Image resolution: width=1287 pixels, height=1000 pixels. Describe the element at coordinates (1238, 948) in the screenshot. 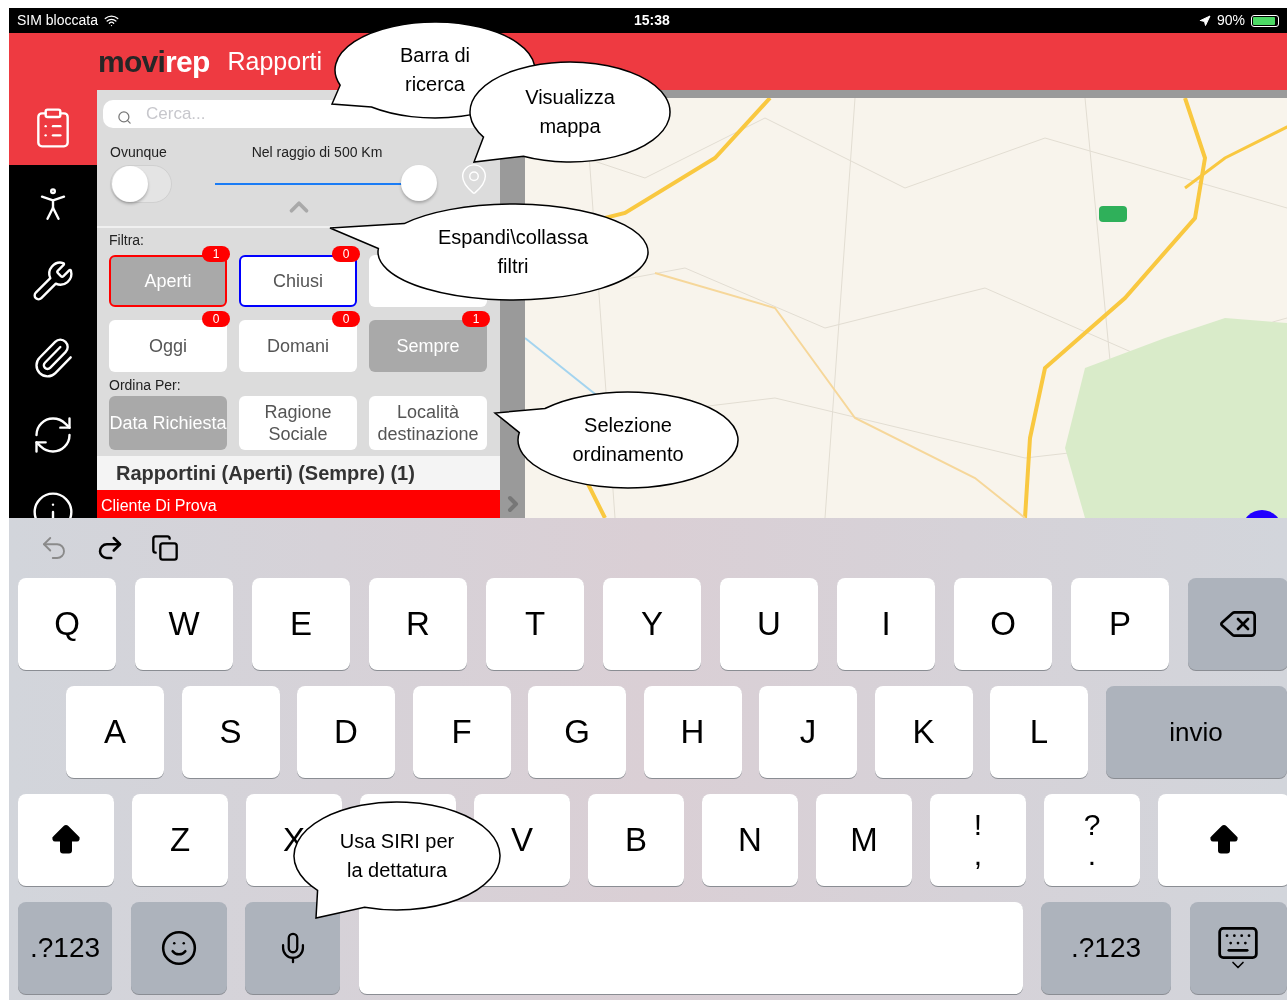

I see `hide-keyboard-key` at that location.